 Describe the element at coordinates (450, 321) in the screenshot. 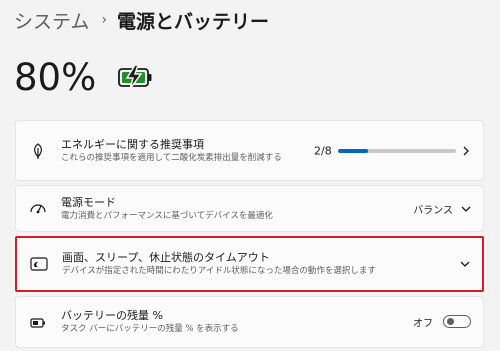

I see `toggle-knob` at that location.